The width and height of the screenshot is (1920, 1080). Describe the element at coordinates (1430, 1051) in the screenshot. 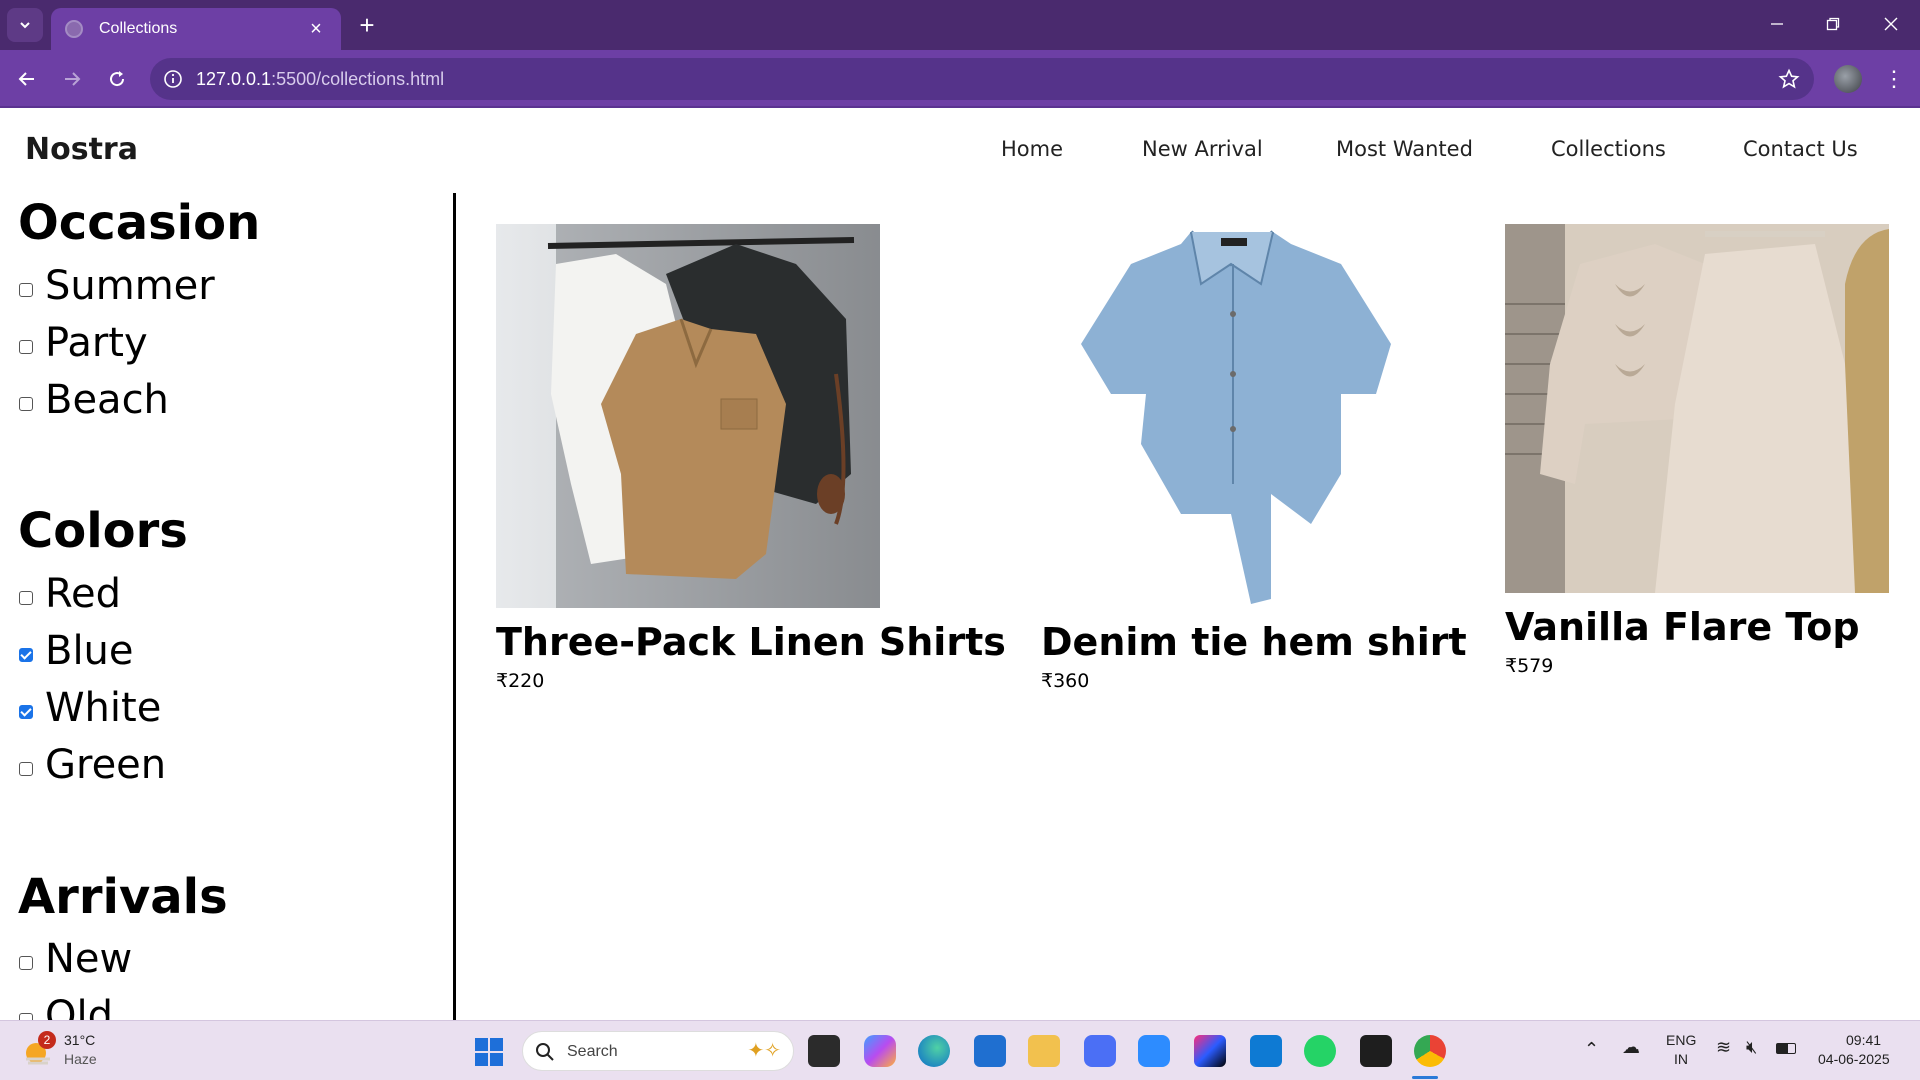

I see `chrome-icon` at that location.